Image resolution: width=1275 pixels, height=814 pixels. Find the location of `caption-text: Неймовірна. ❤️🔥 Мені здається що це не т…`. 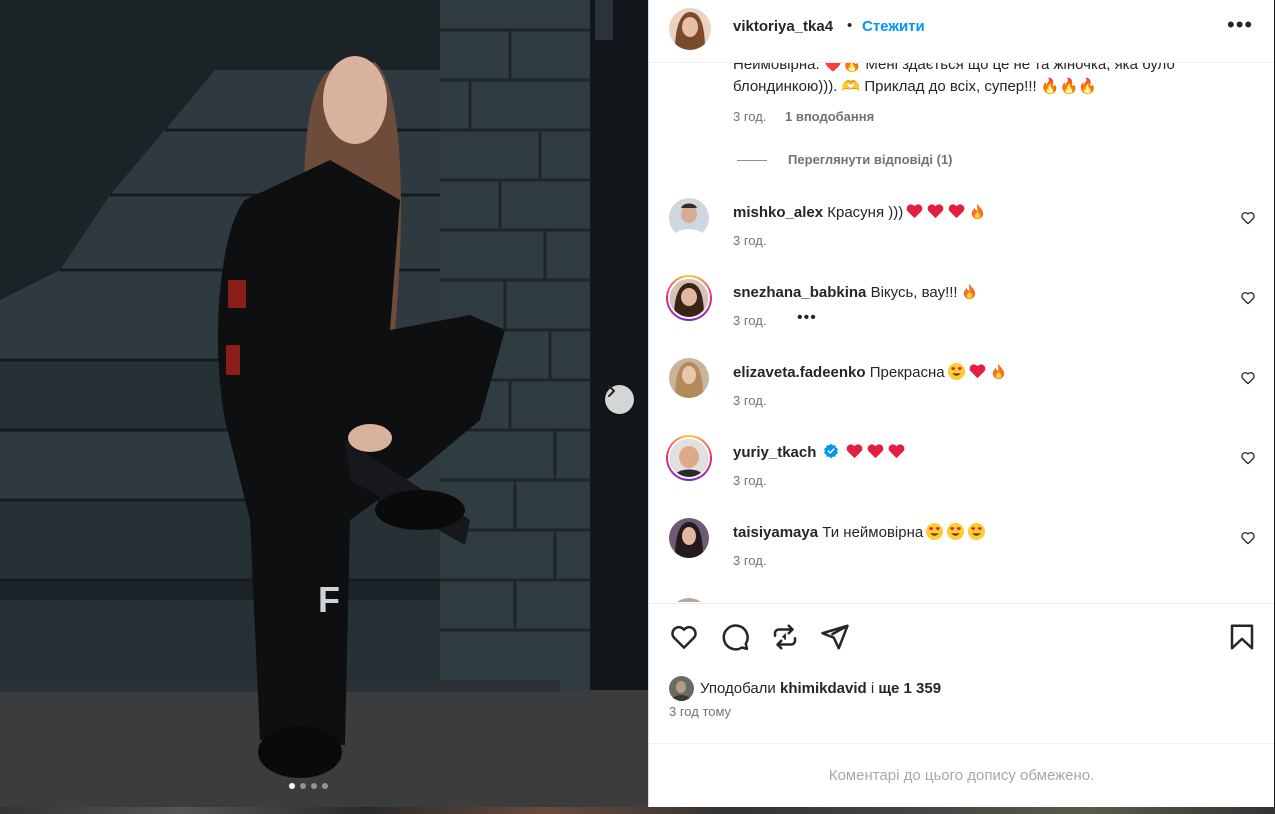

caption-text: Неймовірна. ❤️🔥 Мені здається що це не т… is located at coordinates (954, 78).